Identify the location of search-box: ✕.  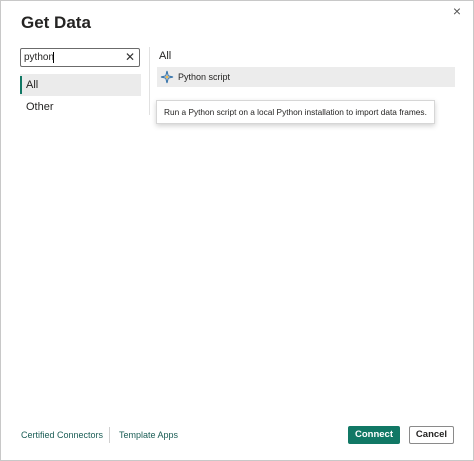
(80, 57).